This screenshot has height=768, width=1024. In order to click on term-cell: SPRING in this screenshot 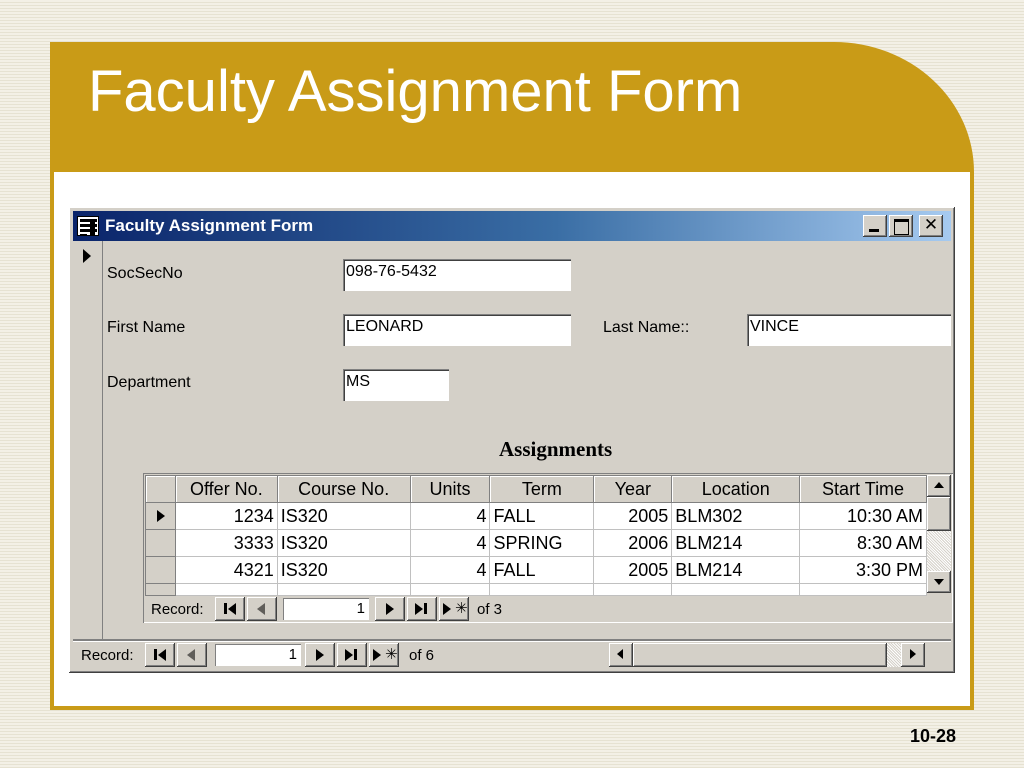, I will do `click(542, 543)`.